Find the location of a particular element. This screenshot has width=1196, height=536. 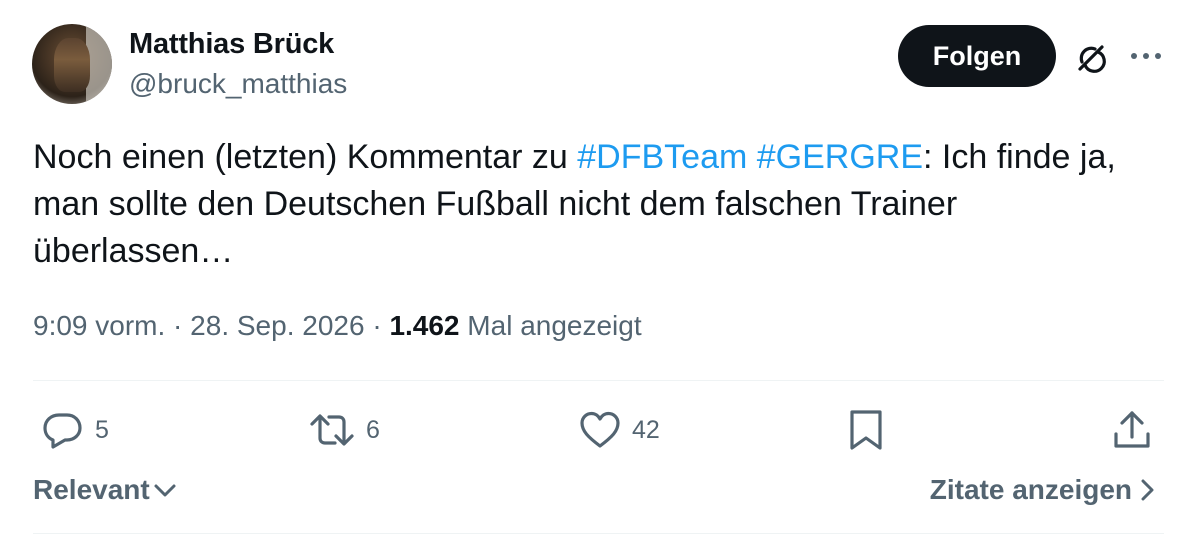

view-quotes-link: Zitate anzeigen is located at coordinates (1044, 490).